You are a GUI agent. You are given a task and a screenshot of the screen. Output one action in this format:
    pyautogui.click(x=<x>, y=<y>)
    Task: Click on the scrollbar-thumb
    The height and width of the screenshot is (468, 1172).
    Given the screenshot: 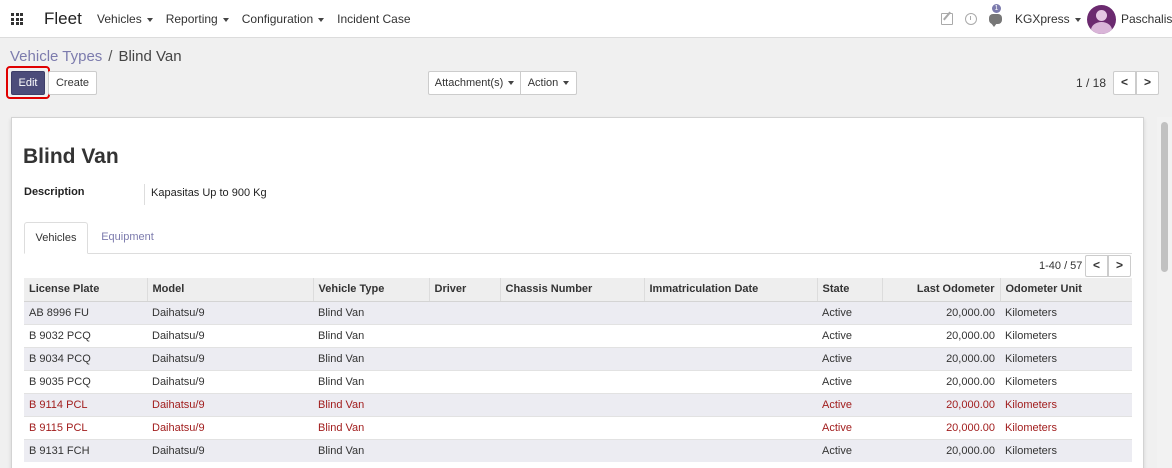 What is the action you would take?
    pyautogui.click(x=1164, y=197)
    